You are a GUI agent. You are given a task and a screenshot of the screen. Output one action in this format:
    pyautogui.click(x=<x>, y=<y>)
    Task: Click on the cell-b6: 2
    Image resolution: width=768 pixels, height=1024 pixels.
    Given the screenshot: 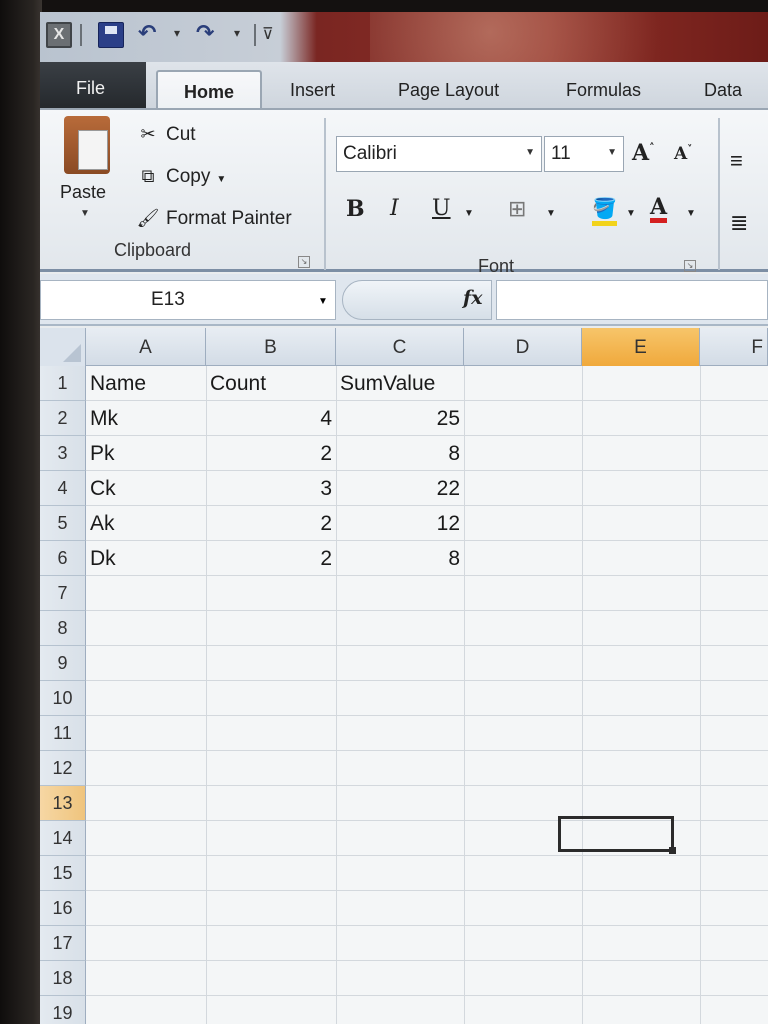 What is the action you would take?
    pyautogui.click(x=271, y=558)
    